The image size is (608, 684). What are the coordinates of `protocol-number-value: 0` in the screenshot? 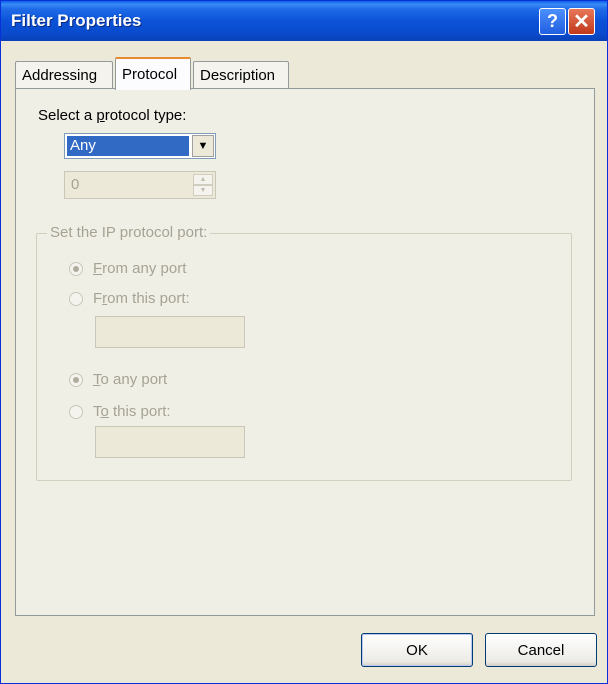 It's located at (75, 184).